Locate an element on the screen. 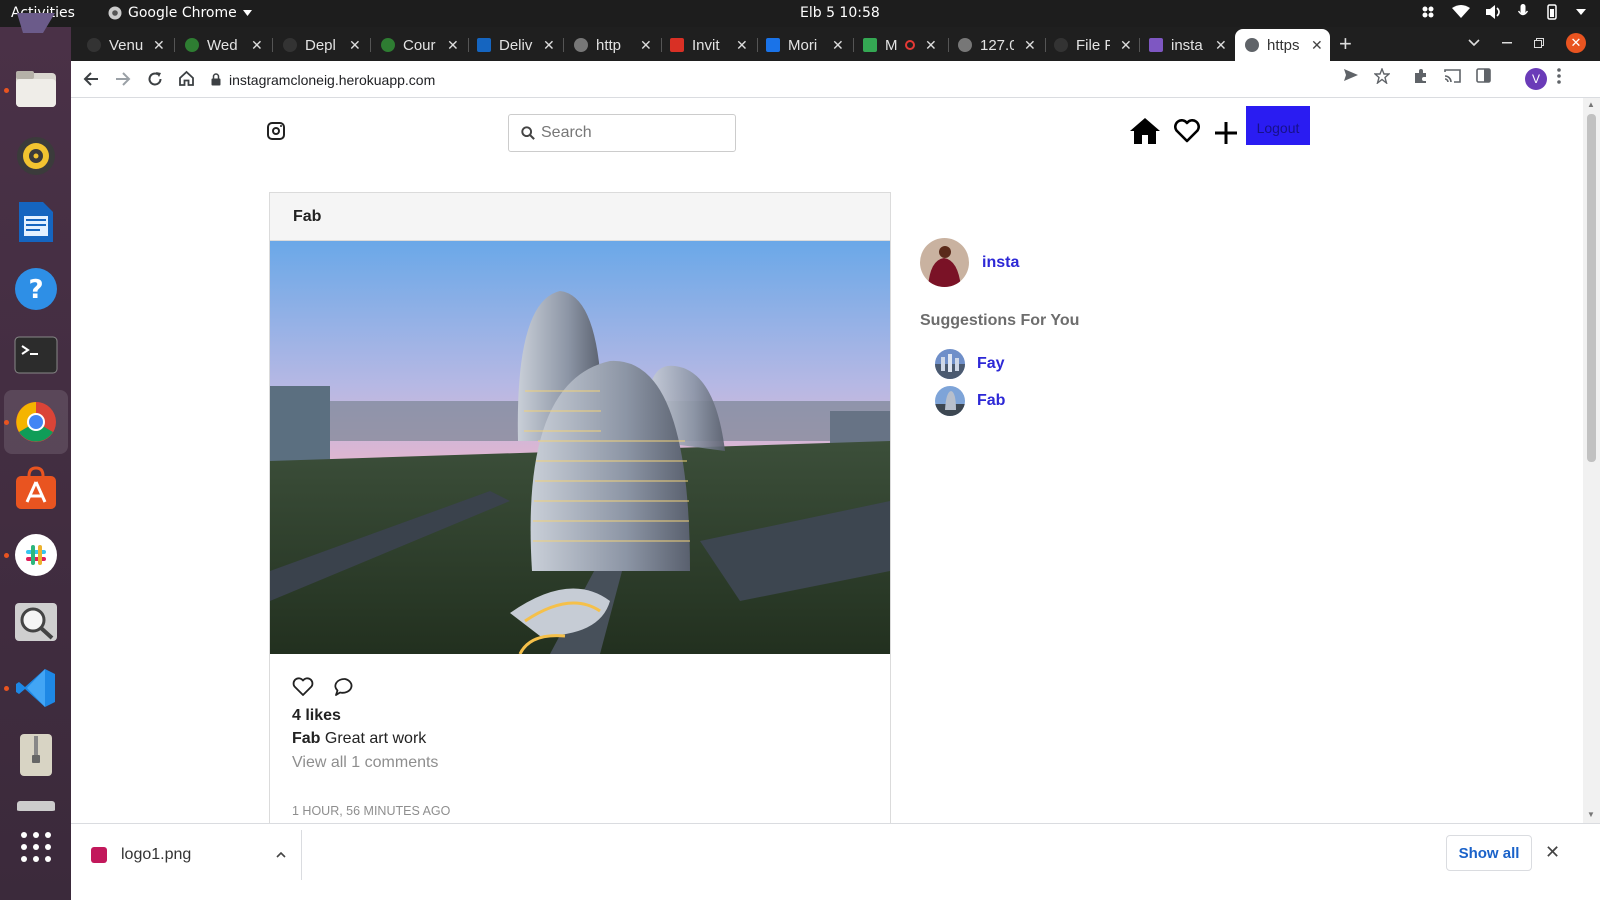 The width and height of the screenshot is (1600, 900). bookmark-star-icon is located at coordinates (1382, 76).